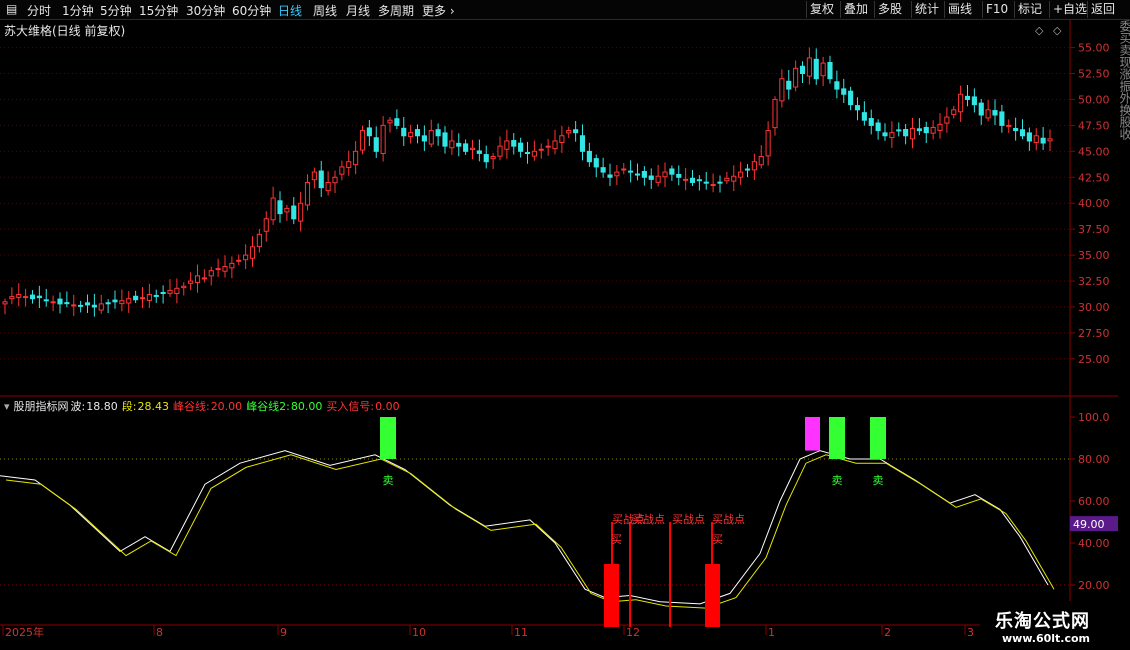 The width and height of the screenshot is (1130, 650). What do you see at coordinates (388, 480) in the screenshot?
I see `sell-label: 卖` at bounding box center [388, 480].